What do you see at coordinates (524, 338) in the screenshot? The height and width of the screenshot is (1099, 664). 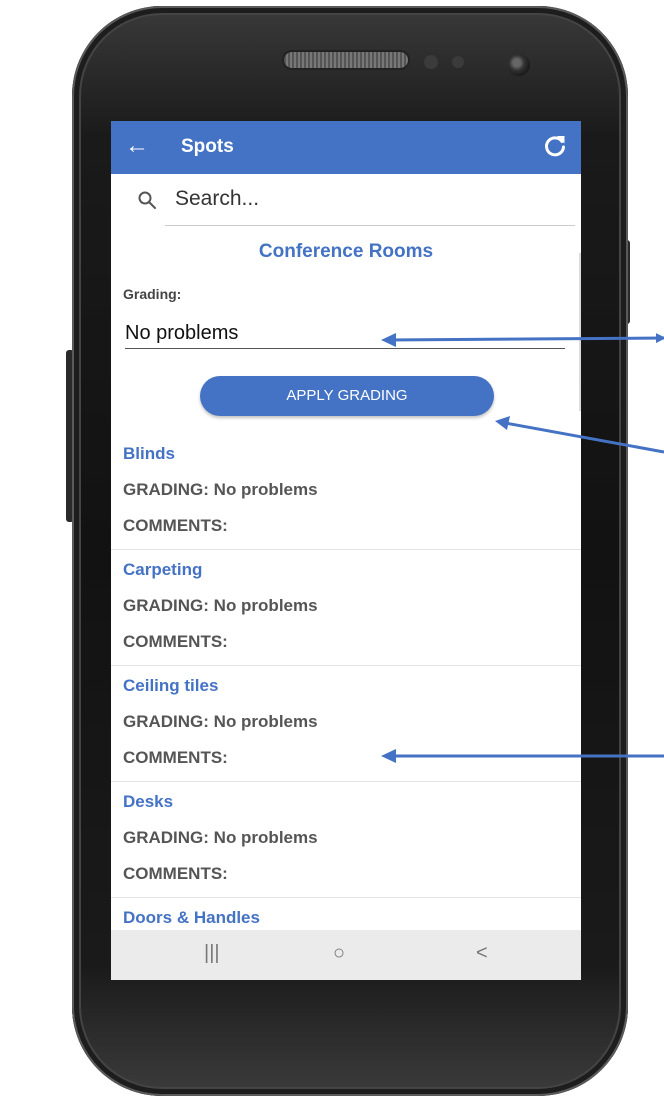 I see `callout-arrow-grading` at bounding box center [524, 338].